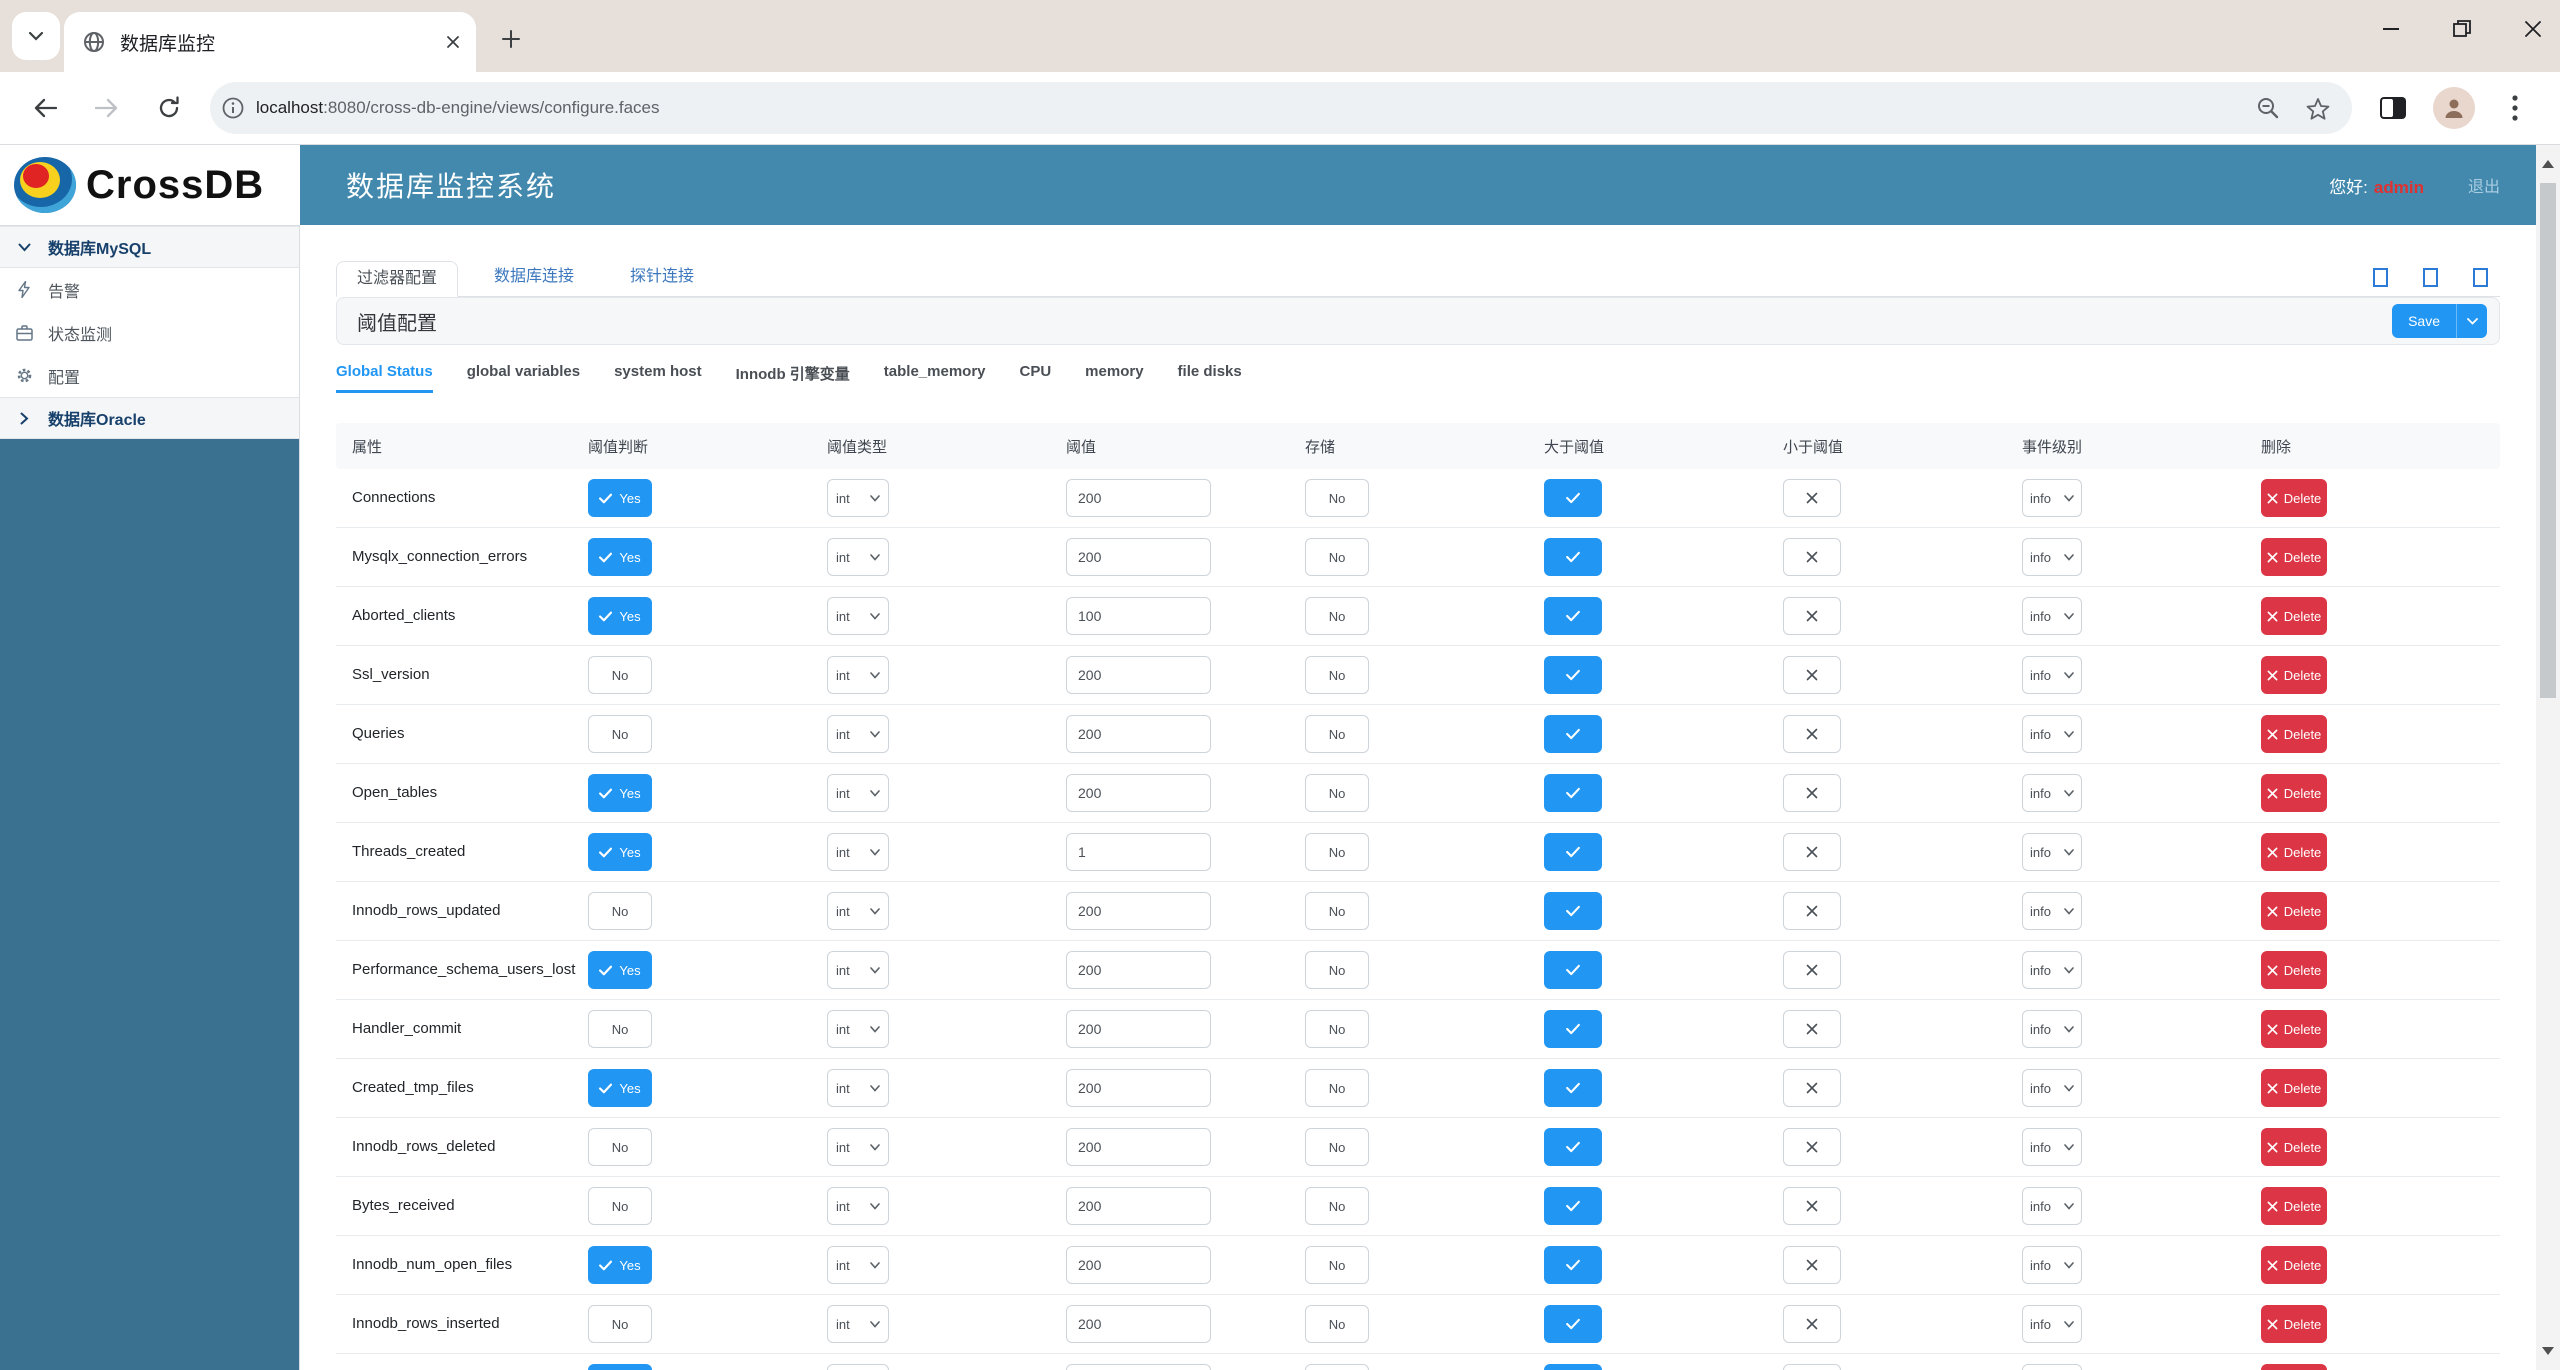 This screenshot has width=2560, height=1370. What do you see at coordinates (2548, 1351) in the screenshot?
I see `scroll-down-arrow-icon` at bounding box center [2548, 1351].